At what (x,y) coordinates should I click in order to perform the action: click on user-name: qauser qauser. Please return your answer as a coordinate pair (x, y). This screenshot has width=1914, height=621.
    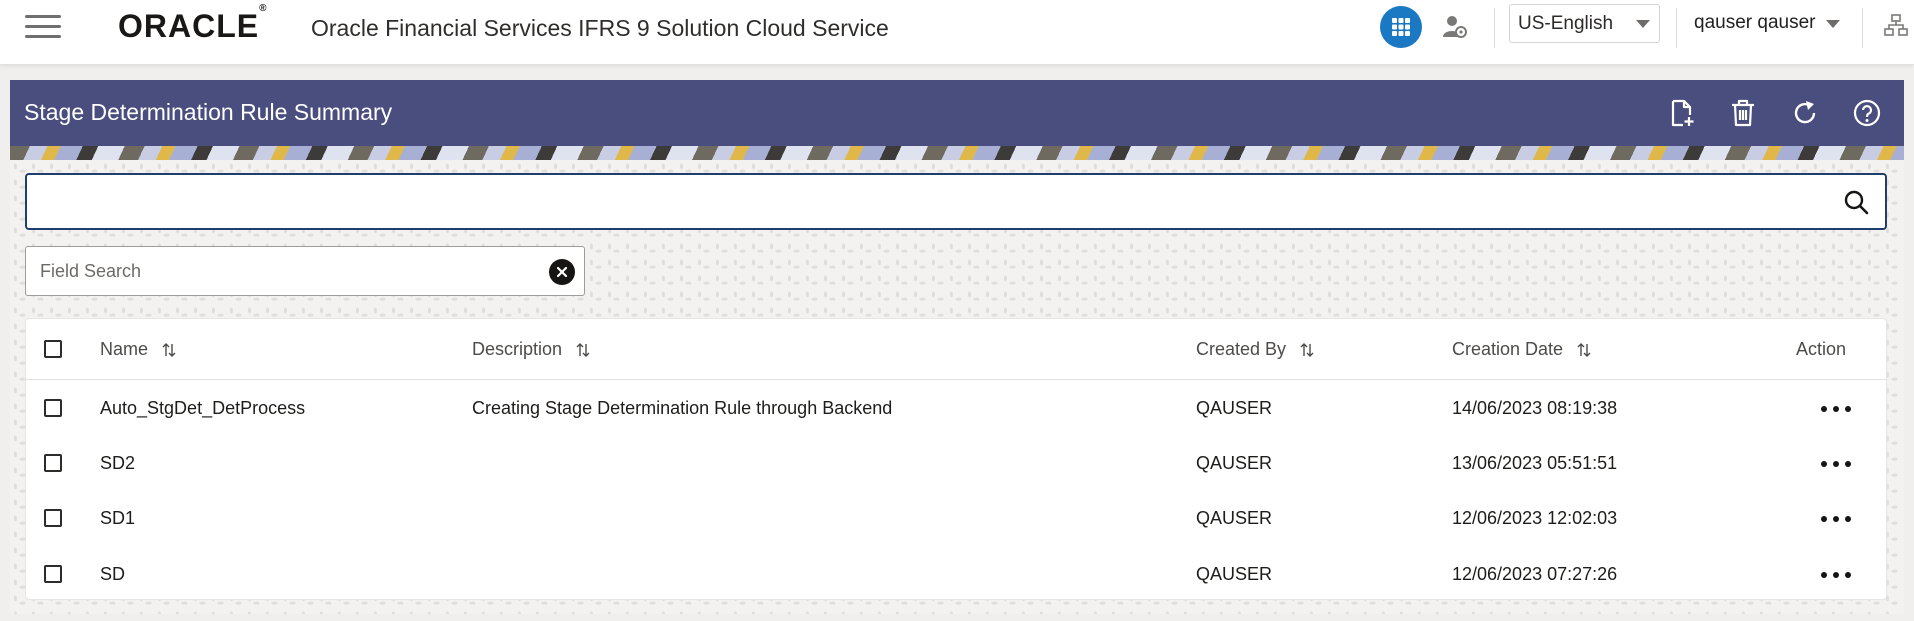
    Looking at the image, I should click on (1755, 22).